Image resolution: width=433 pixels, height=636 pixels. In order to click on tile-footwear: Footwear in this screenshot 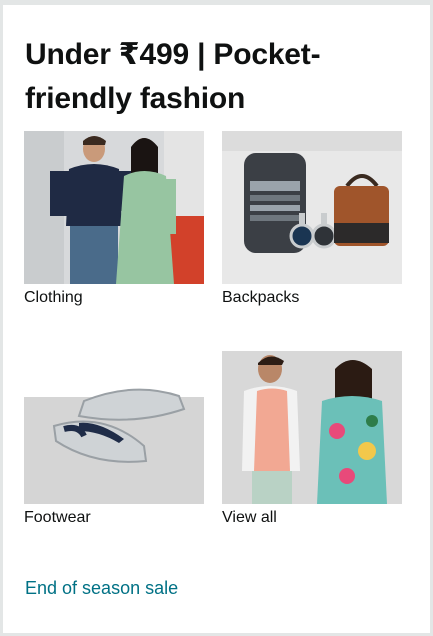, I will do `click(114, 439)`.